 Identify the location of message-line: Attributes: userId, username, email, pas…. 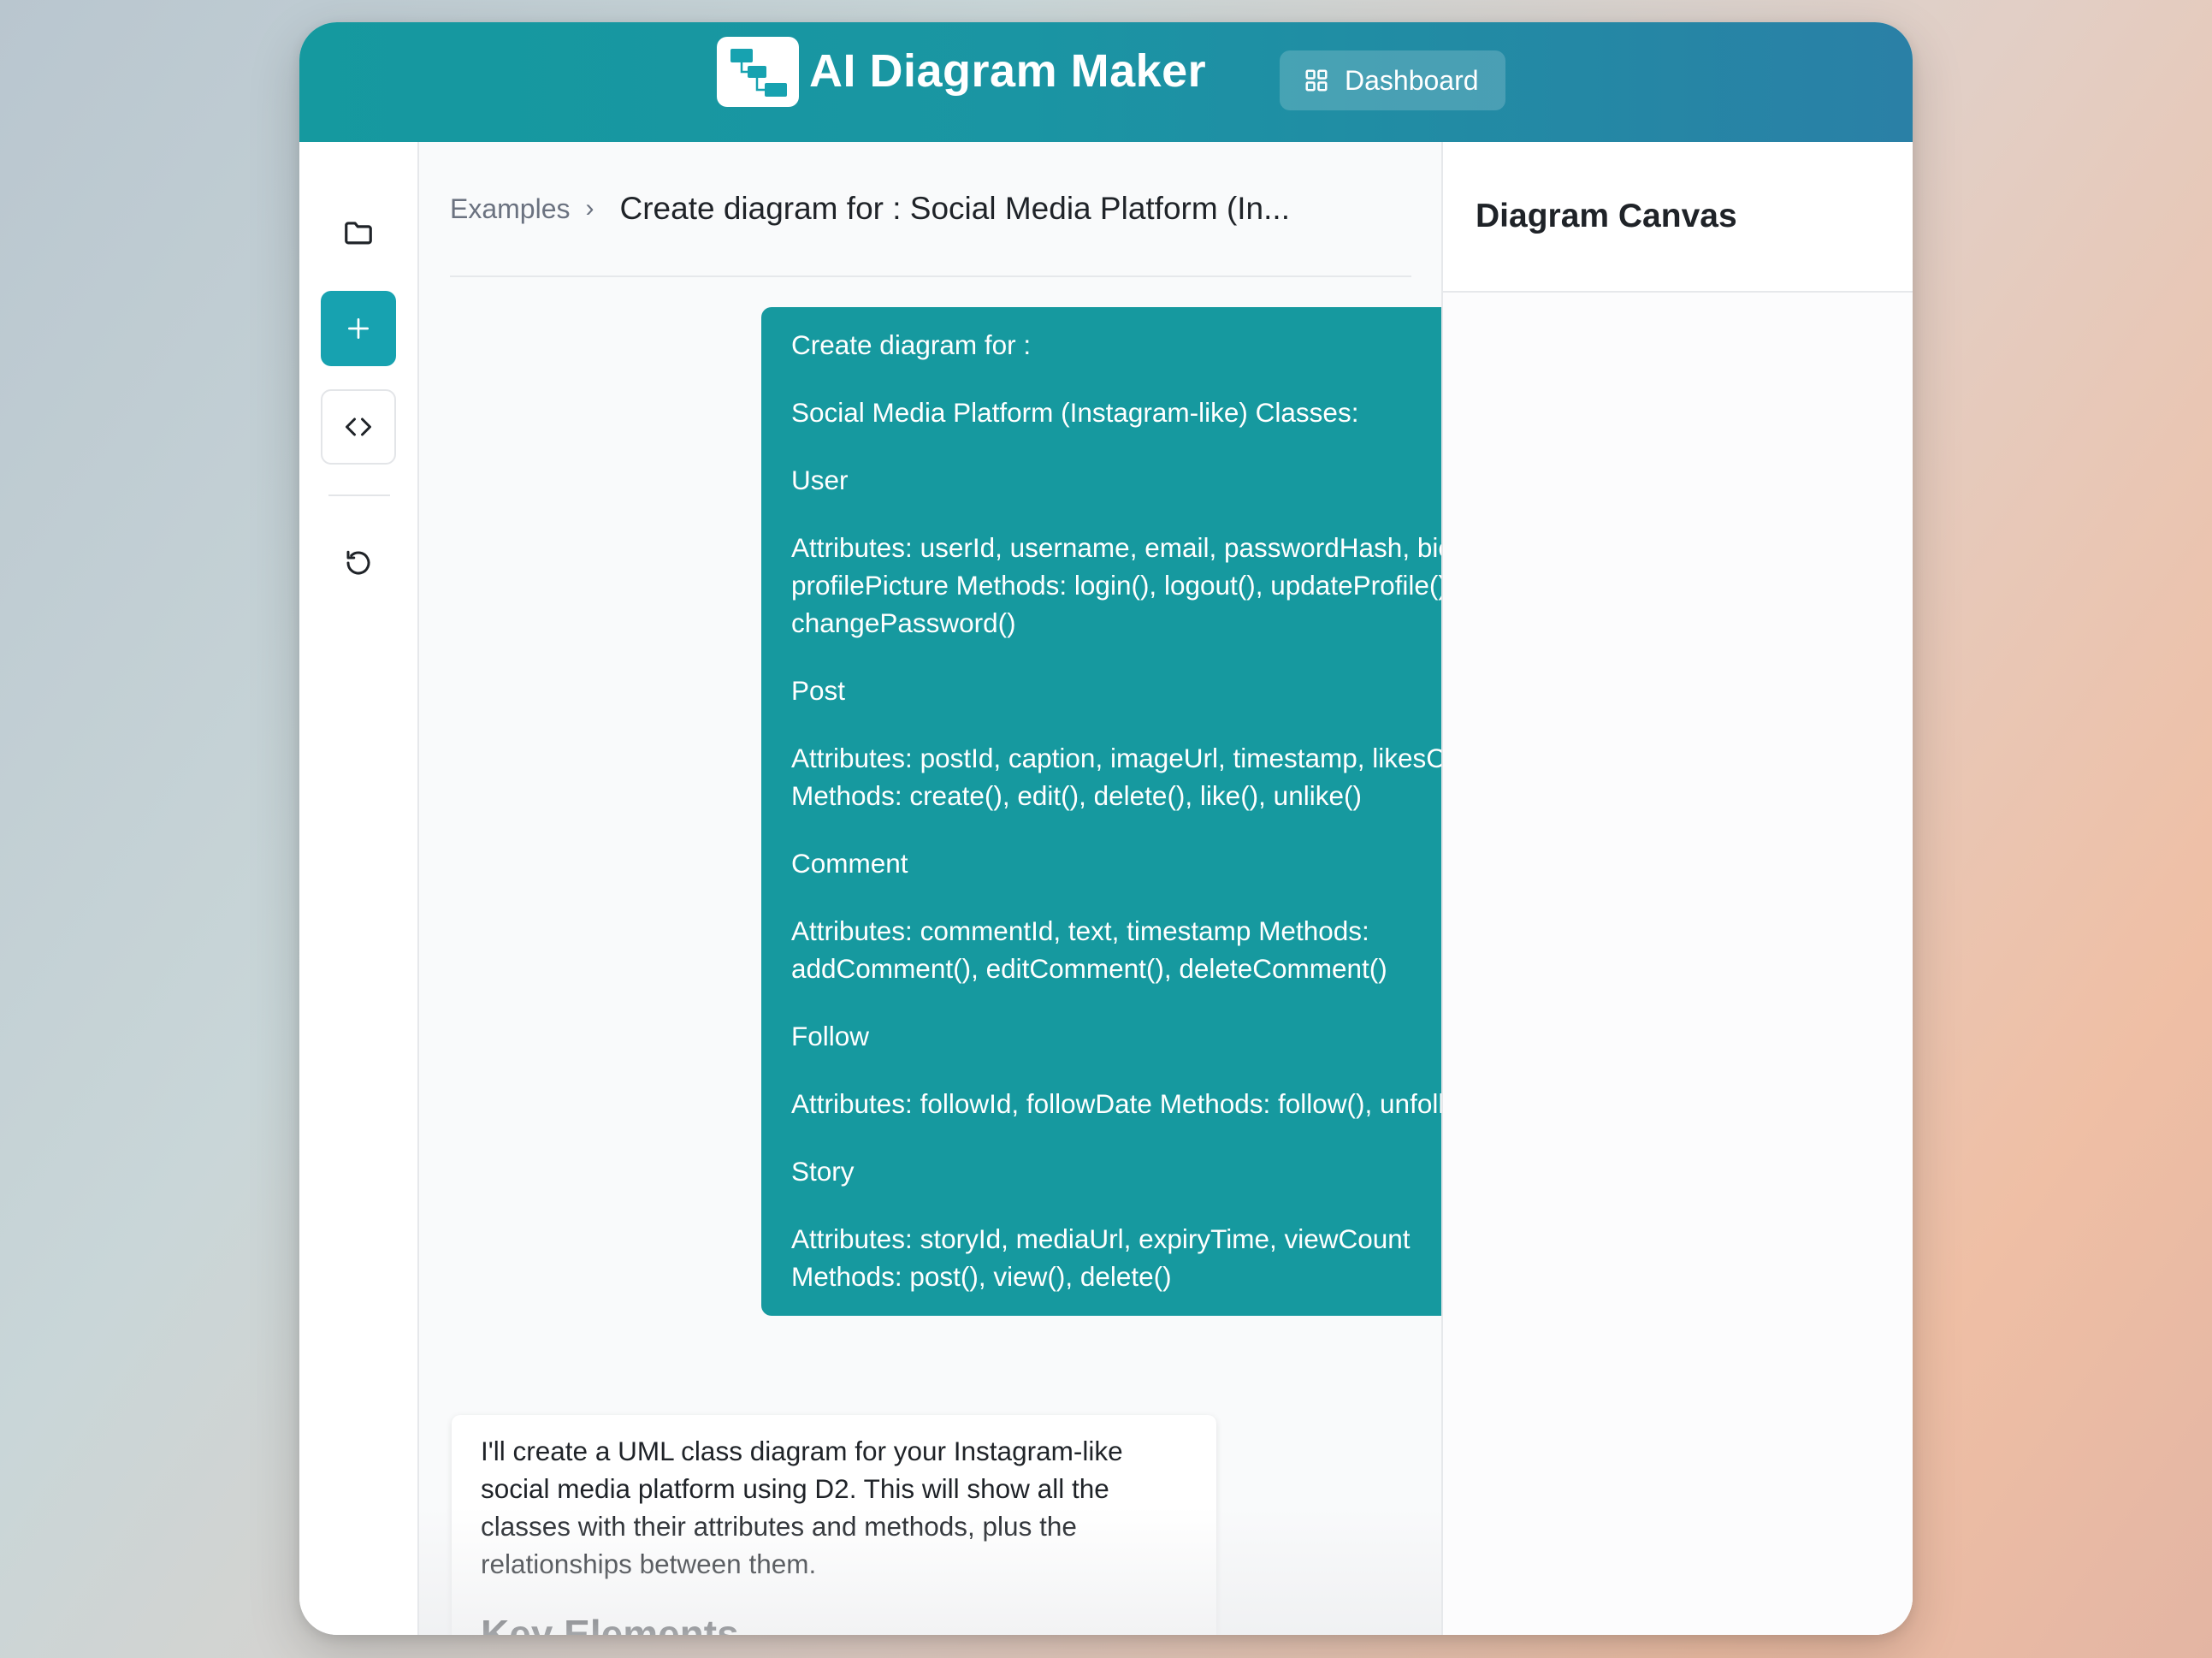
(1116, 585).